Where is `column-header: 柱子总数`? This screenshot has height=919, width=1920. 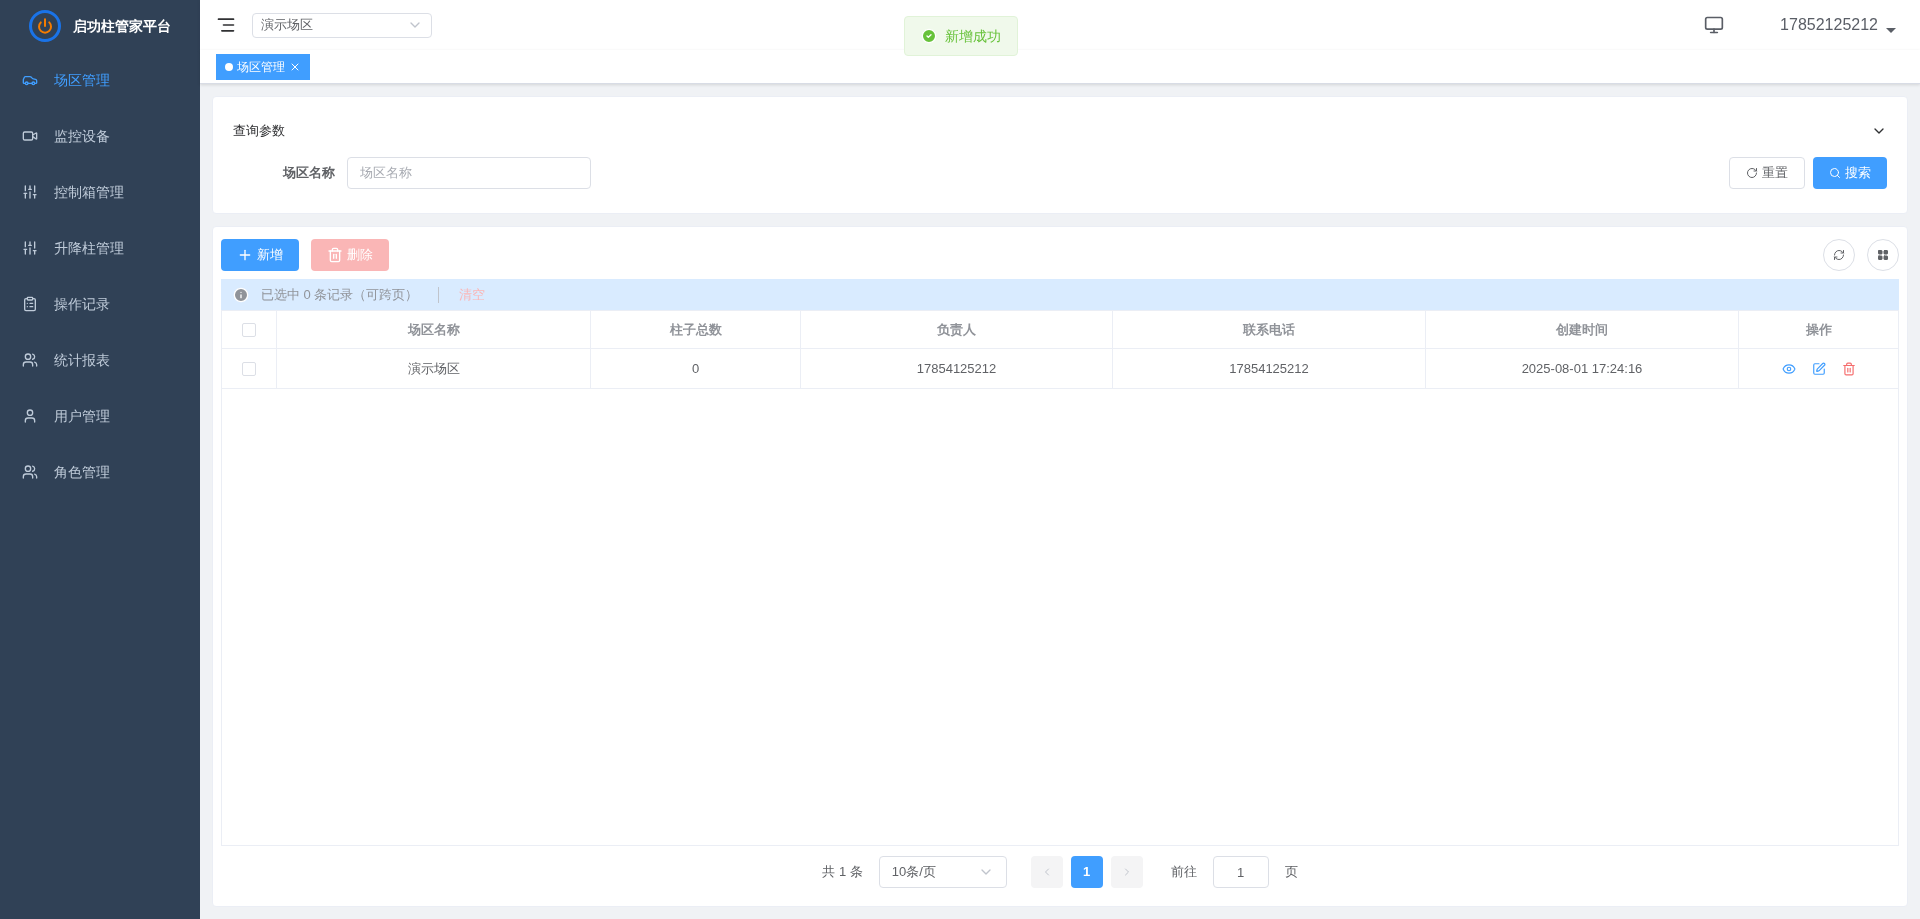 column-header: 柱子总数 is located at coordinates (696, 329).